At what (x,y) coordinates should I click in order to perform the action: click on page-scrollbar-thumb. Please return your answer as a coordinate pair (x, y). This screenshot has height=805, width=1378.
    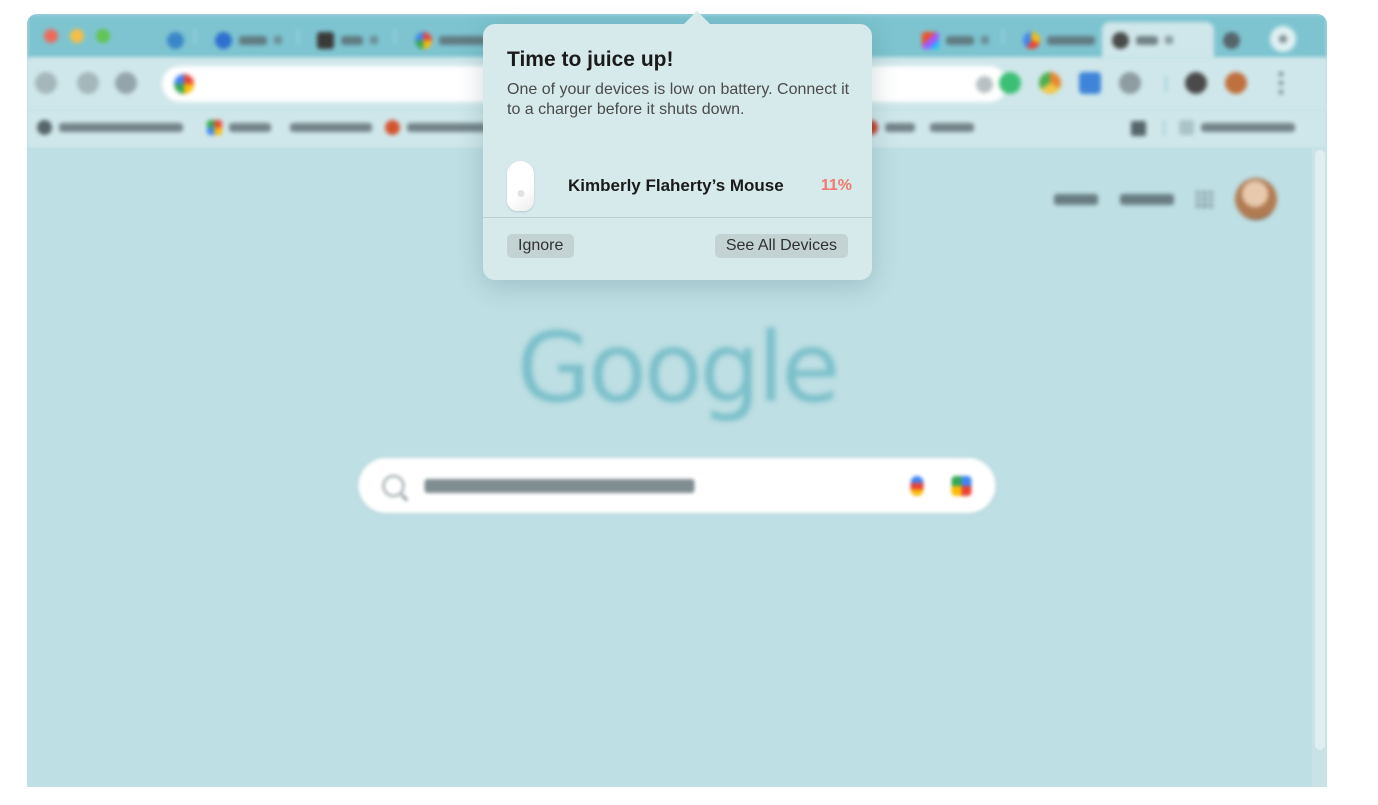
    Looking at the image, I should click on (1320, 450).